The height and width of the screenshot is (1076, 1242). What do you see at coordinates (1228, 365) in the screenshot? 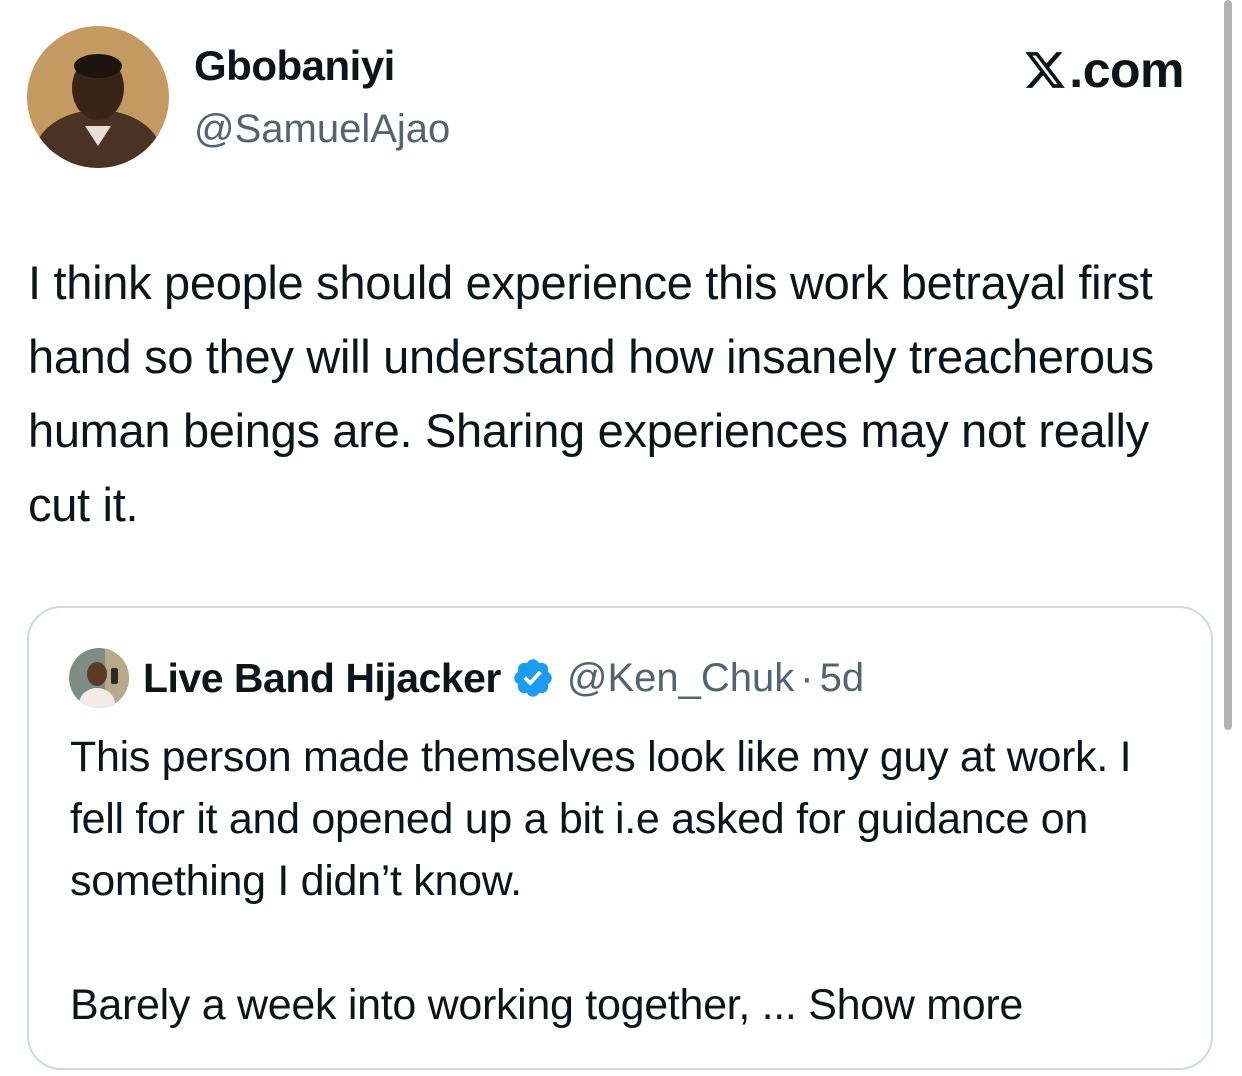
I see `vertical-scrollbar` at bounding box center [1228, 365].